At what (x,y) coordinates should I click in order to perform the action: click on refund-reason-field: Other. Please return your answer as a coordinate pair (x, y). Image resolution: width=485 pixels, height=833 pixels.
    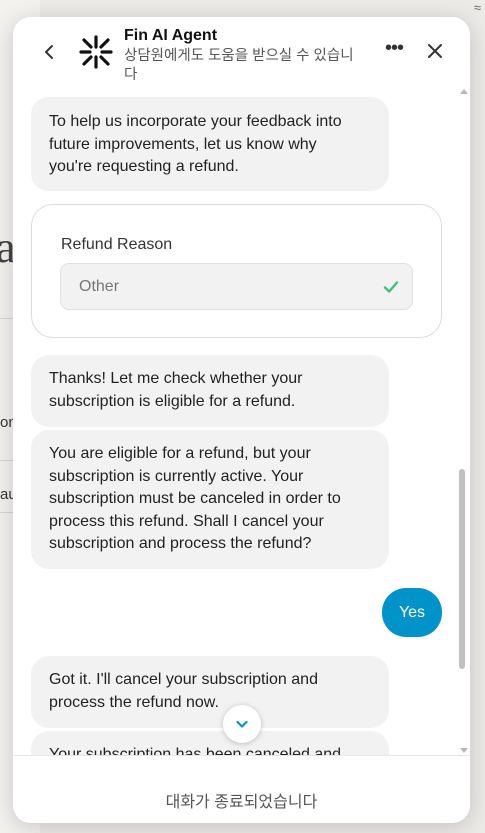
    Looking at the image, I should click on (236, 286).